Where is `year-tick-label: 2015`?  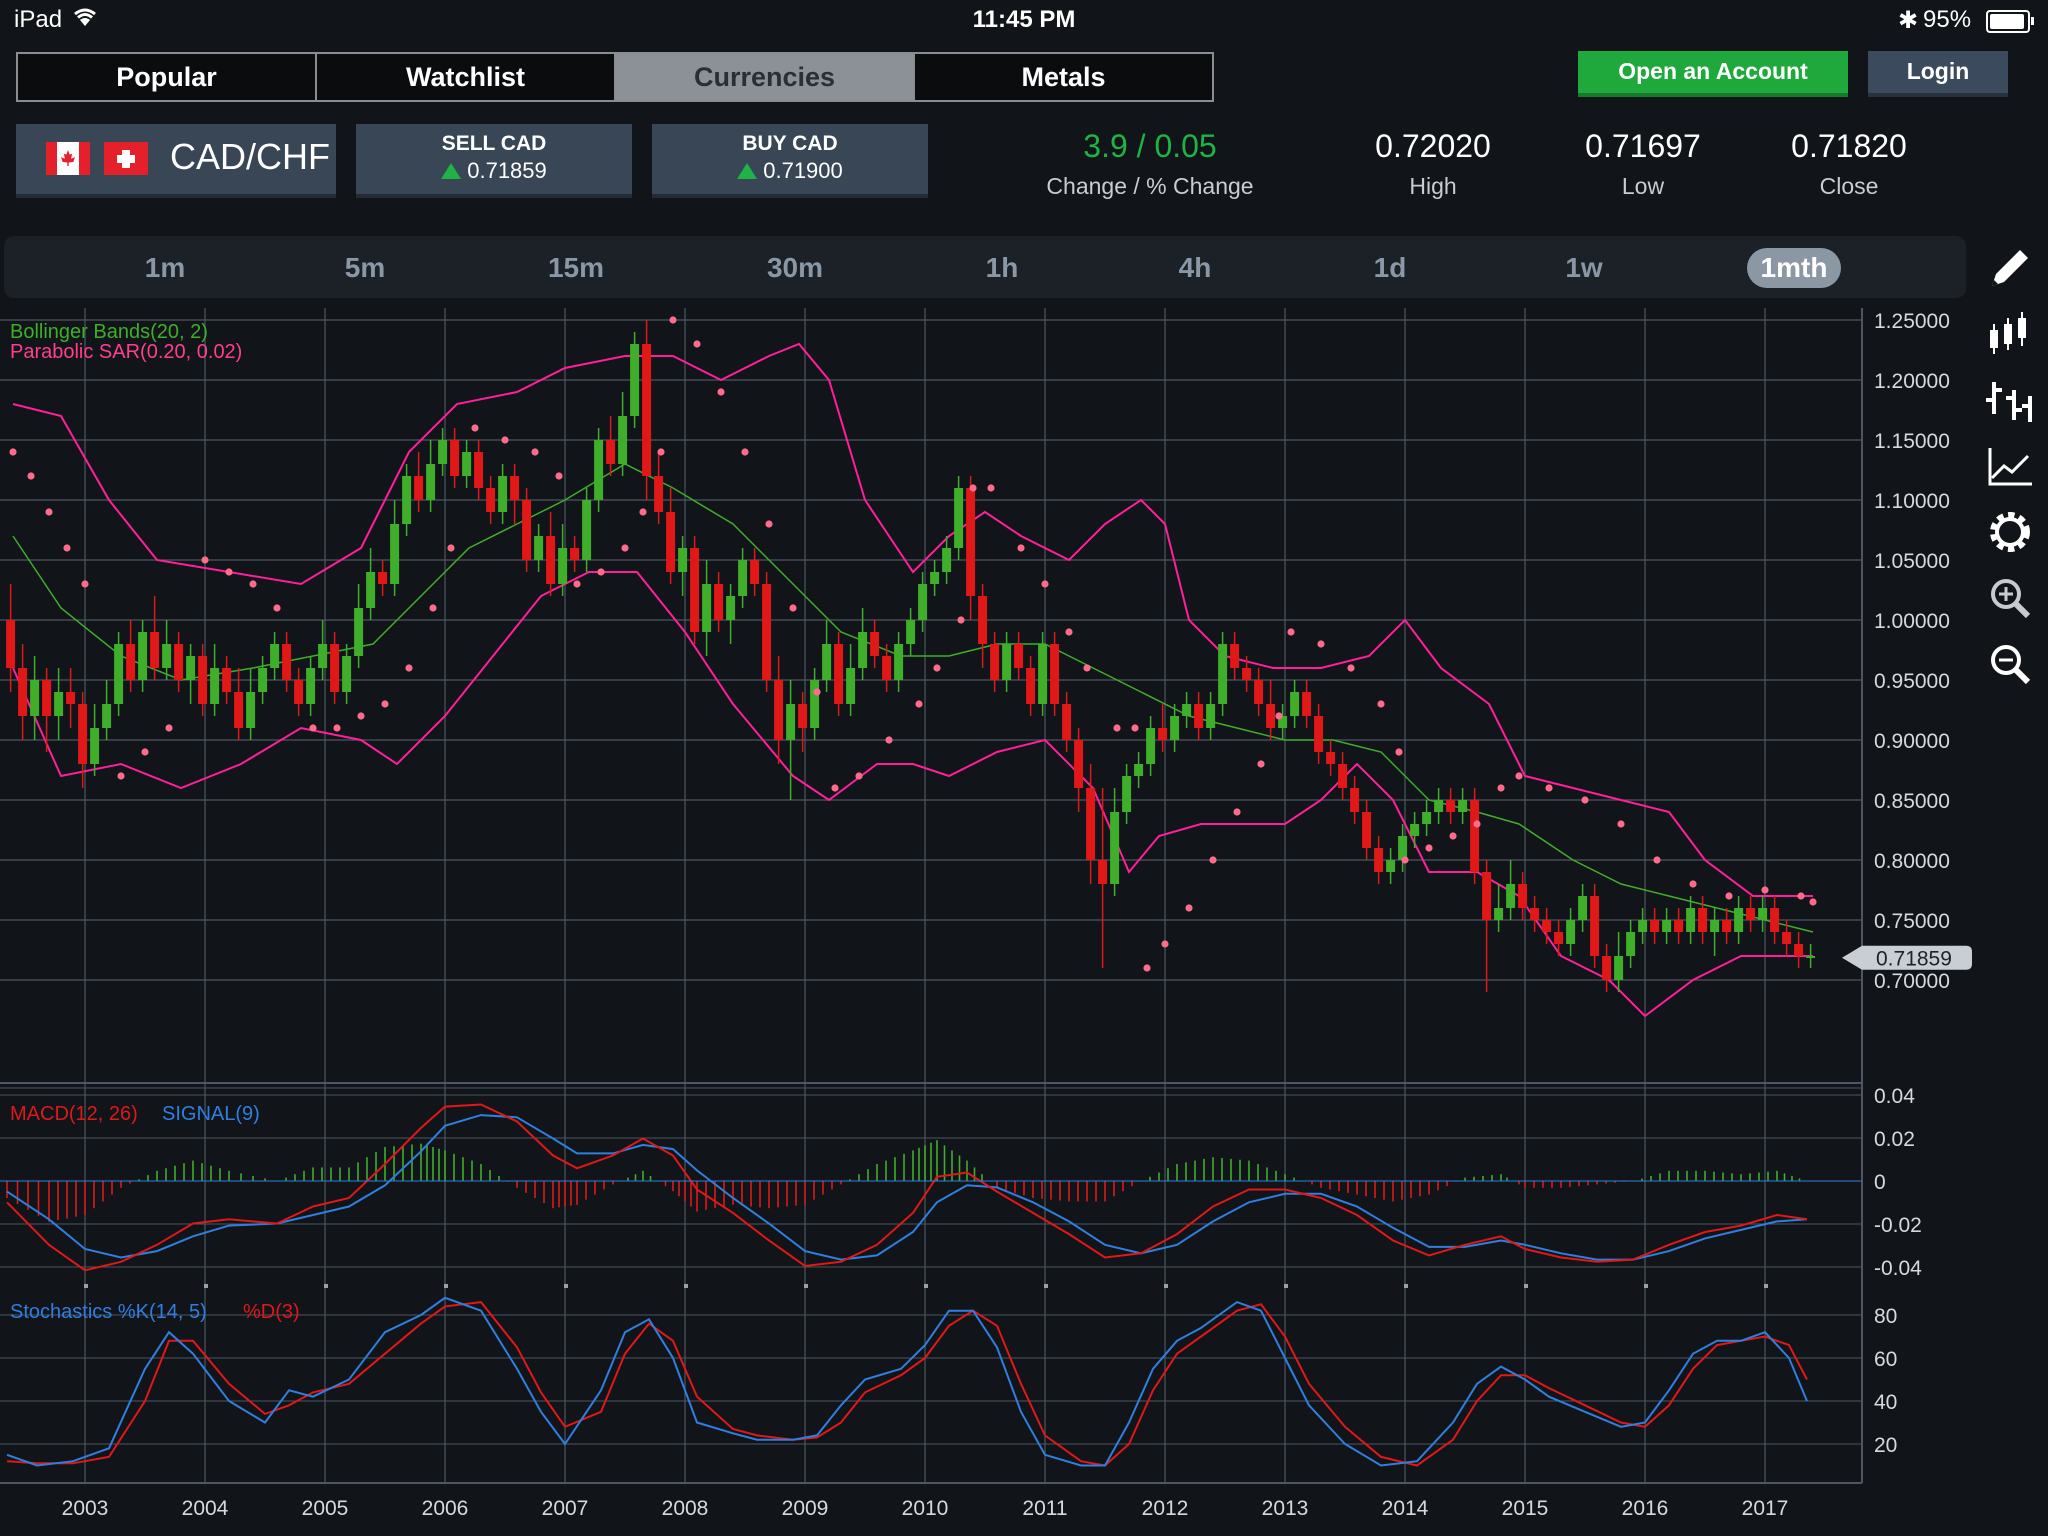 year-tick-label: 2015 is located at coordinates (1525, 1508).